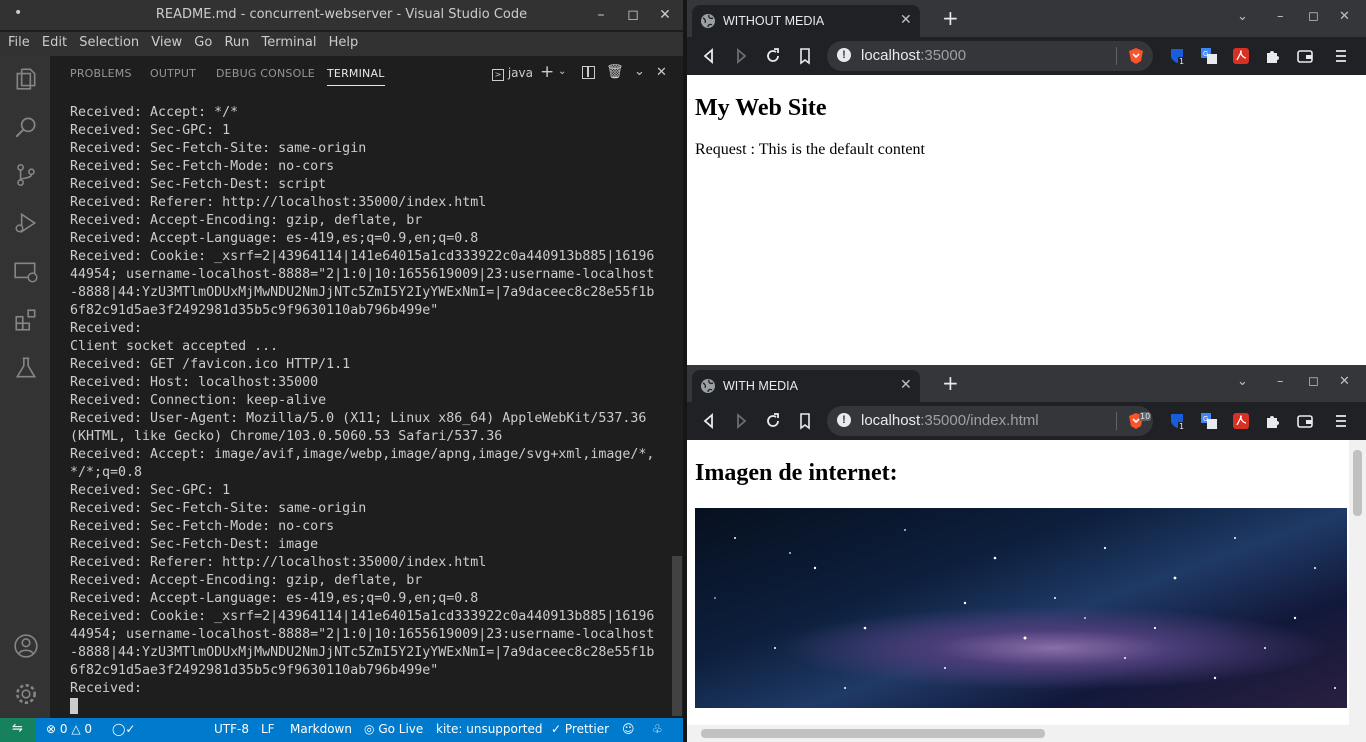 The height and width of the screenshot is (742, 1366). Describe the element at coordinates (198, 400) in the screenshot. I see `terminal-line: Received: Connection: keep-alive` at that location.